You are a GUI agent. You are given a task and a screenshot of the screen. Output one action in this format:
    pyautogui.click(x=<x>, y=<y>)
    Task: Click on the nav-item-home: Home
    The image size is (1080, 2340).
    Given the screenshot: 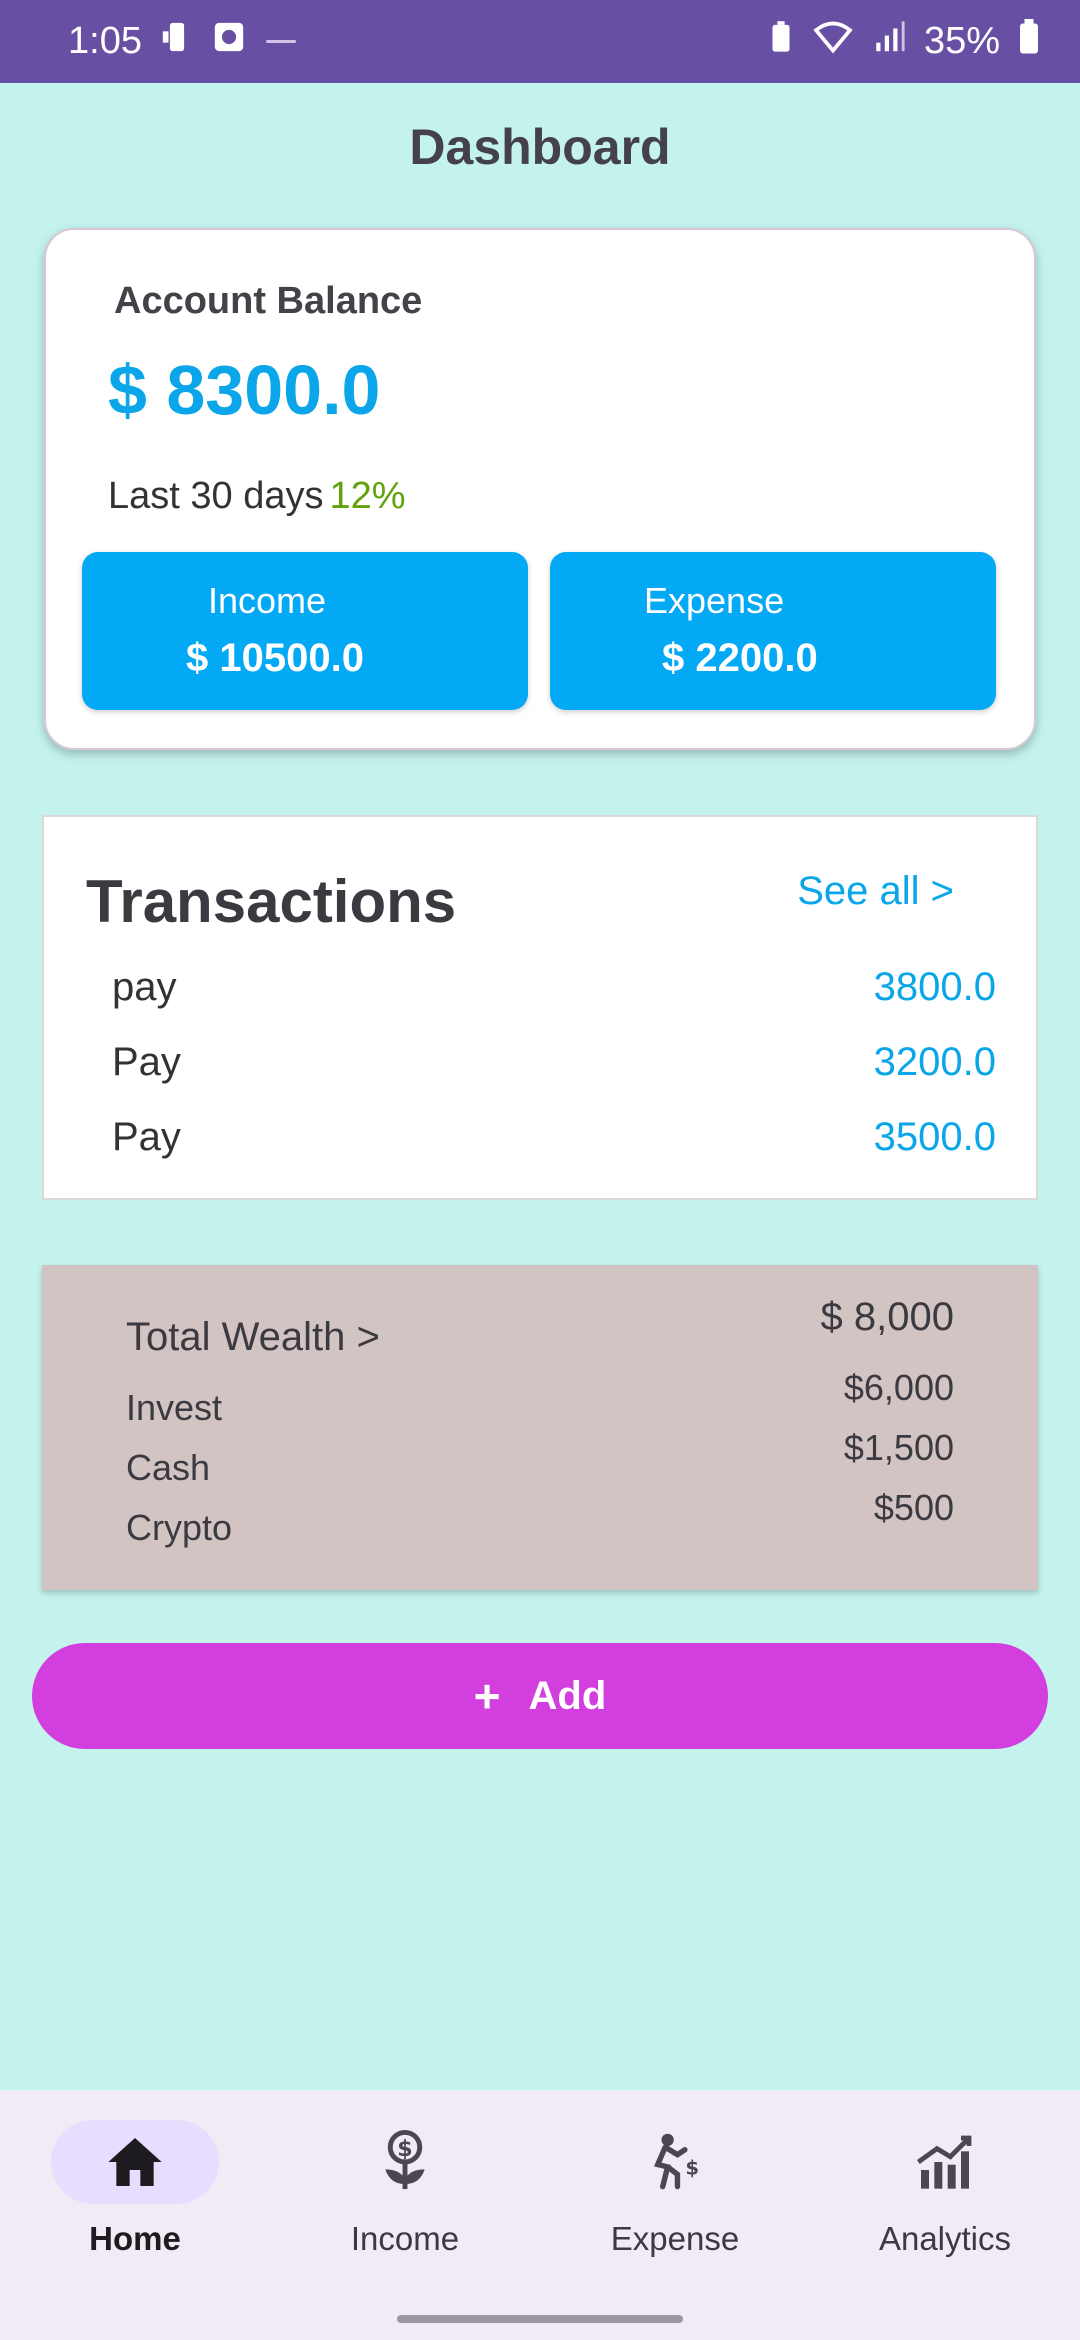 What is the action you would take?
    pyautogui.click(x=135, y=2195)
    